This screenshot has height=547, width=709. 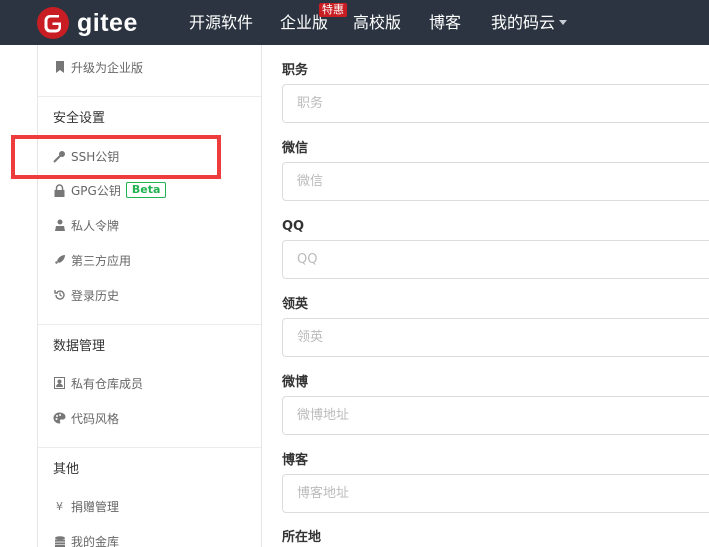 What do you see at coordinates (523, 22) in the screenshot?
I see `nav-my-gitee-label: 我的码云` at bounding box center [523, 22].